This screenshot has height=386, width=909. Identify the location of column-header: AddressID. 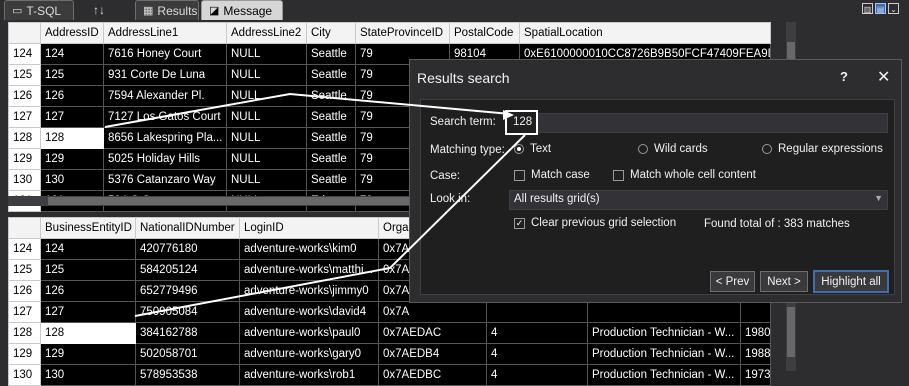
(72, 33).